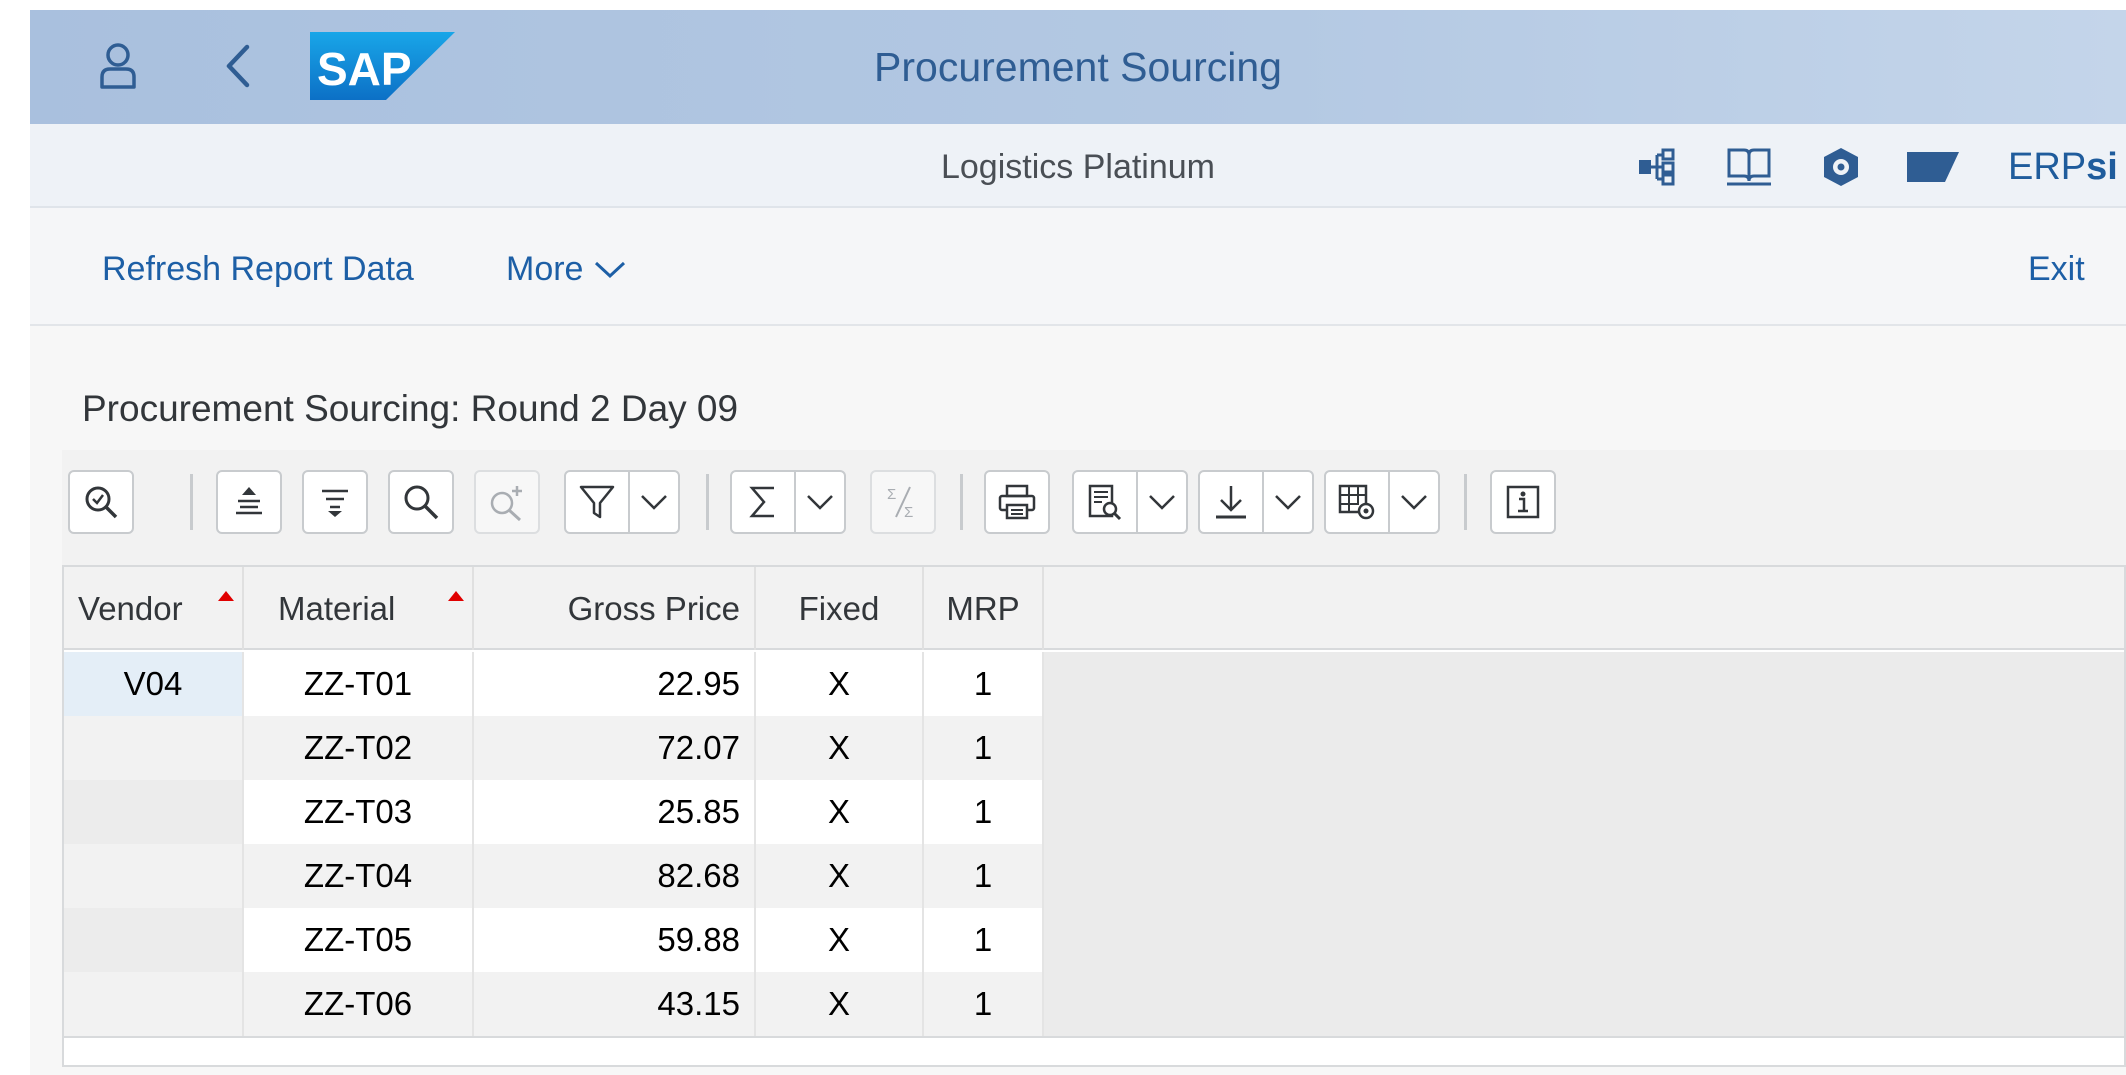 This screenshot has height=1075, width=2126. I want to click on page-title: Procurement Sourcing: Round 2 Day 09, so click(410, 408).